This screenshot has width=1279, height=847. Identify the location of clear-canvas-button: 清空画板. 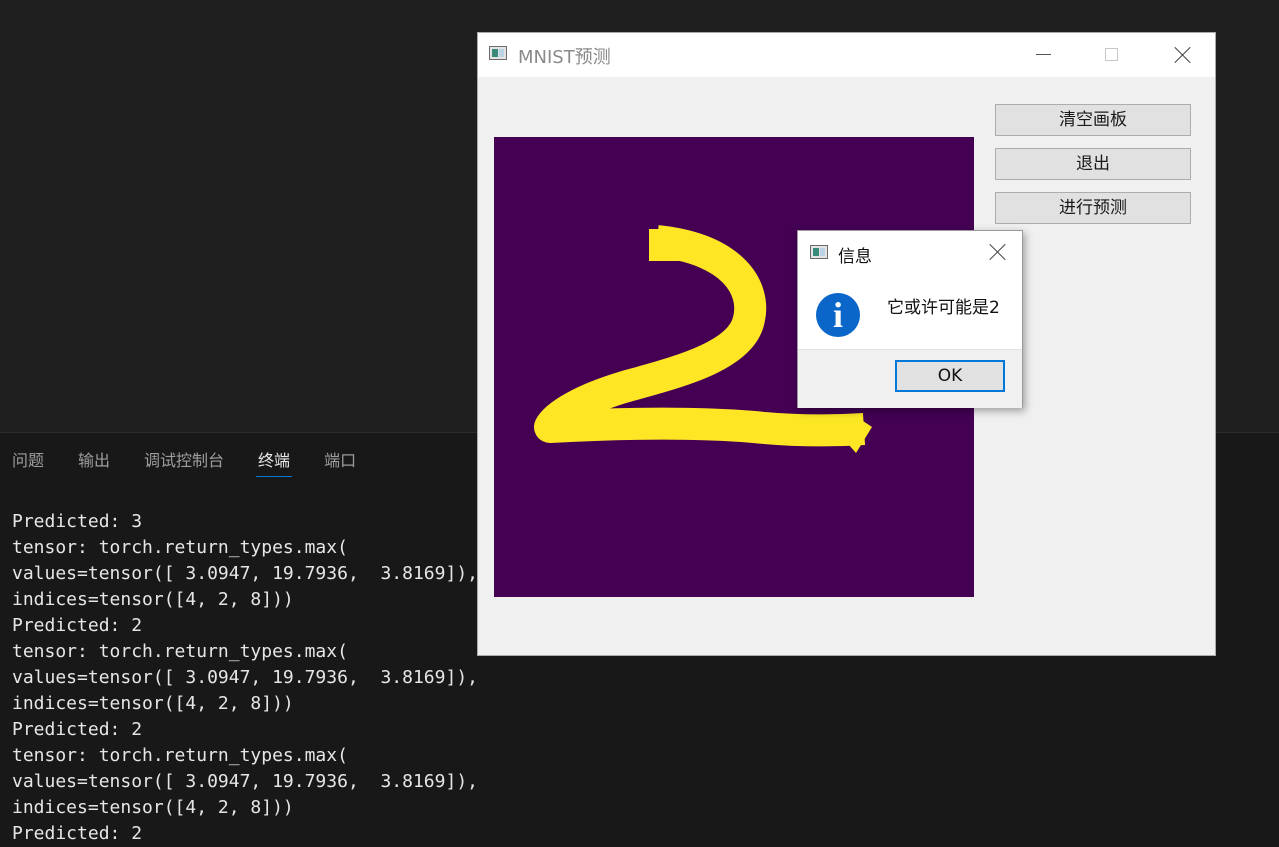
(1093, 120).